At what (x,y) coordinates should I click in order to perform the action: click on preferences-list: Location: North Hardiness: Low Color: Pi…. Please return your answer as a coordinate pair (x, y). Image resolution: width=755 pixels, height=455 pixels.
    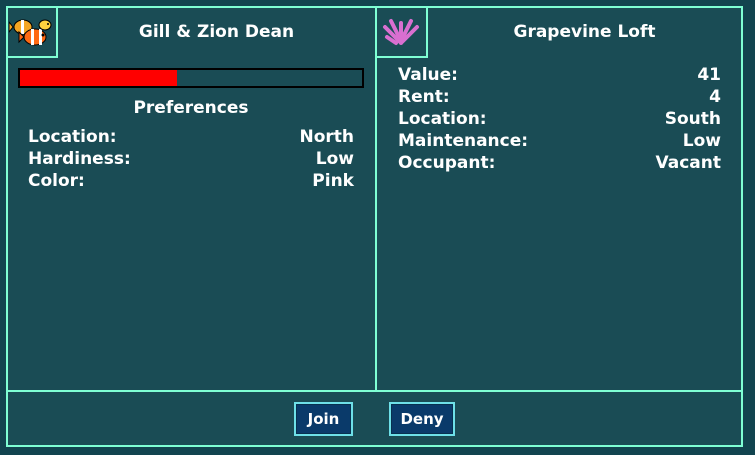
    Looking at the image, I should click on (191, 159).